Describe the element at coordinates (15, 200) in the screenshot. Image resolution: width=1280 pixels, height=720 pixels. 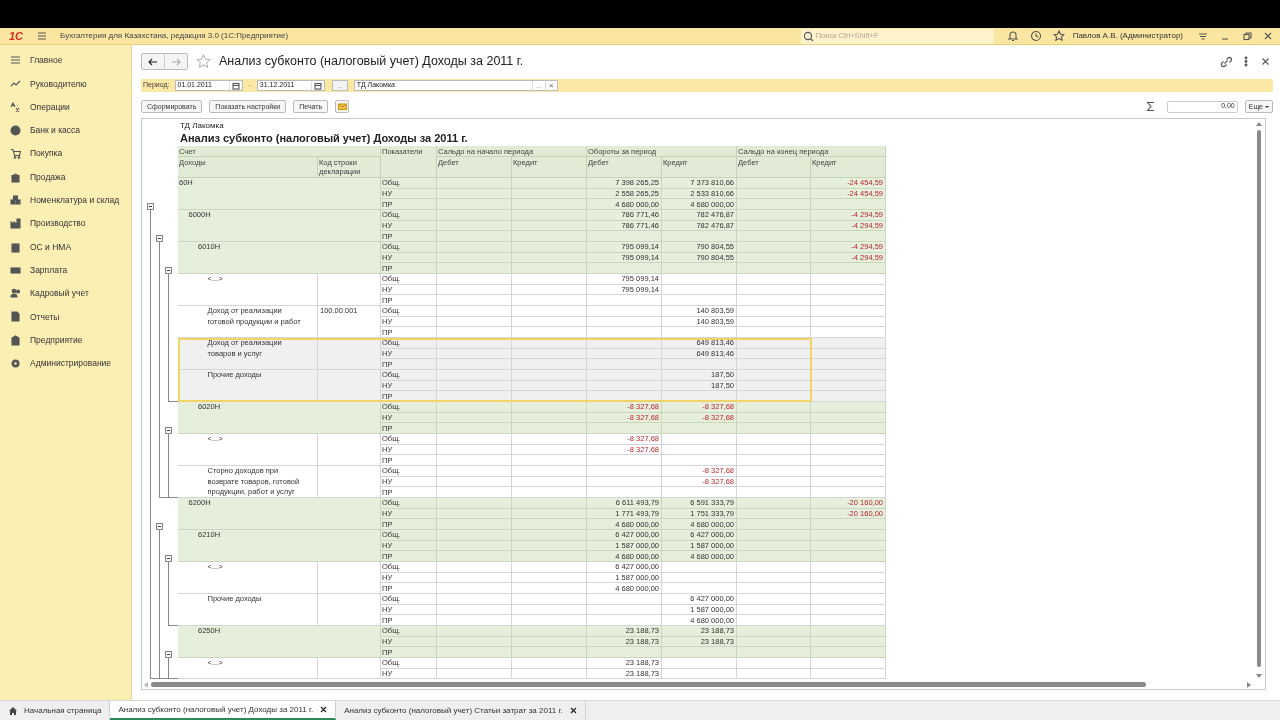
I see `boxes-icon` at that location.